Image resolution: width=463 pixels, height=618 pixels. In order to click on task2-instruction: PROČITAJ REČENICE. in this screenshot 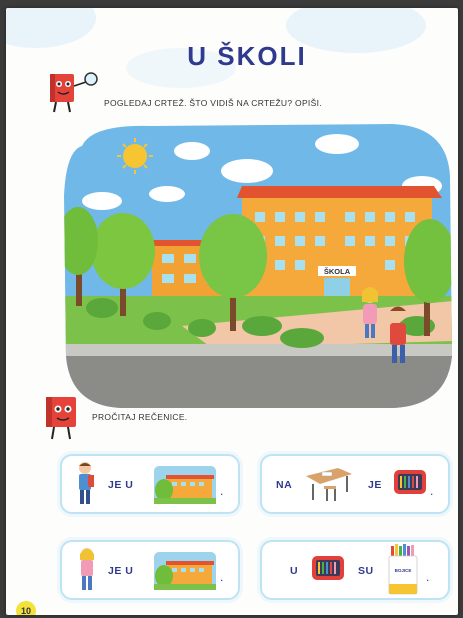, I will do `click(140, 417)`.